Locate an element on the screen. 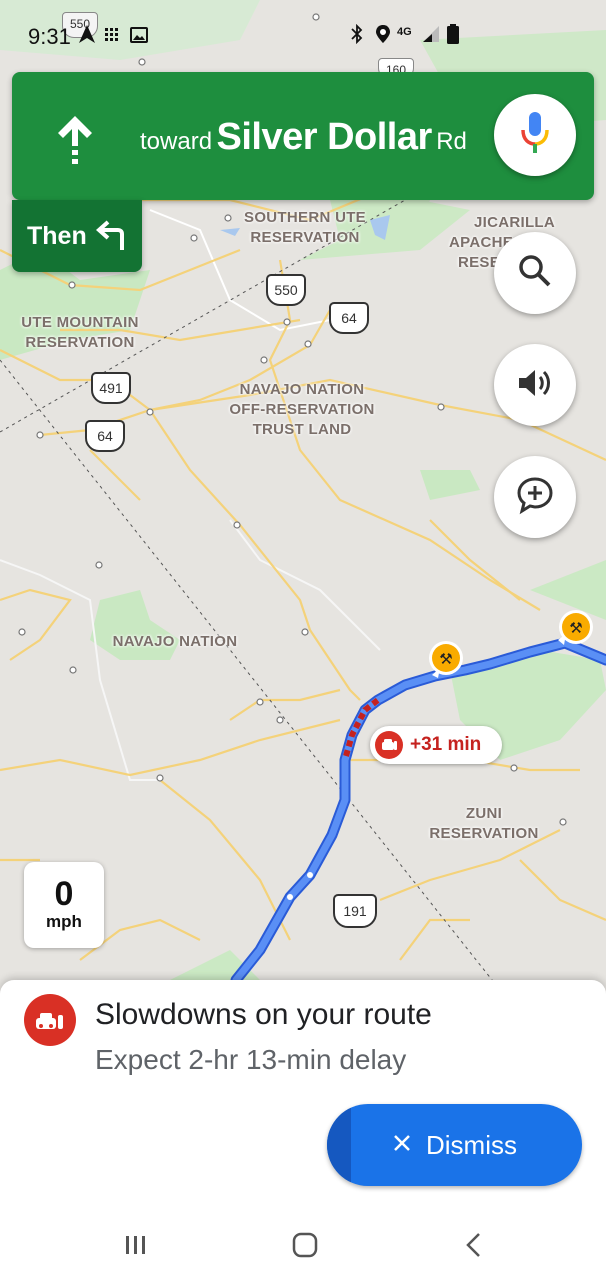 The image size is (606, 1280). dismiss-label: Dismiss is located at coordinates (471, 1144).